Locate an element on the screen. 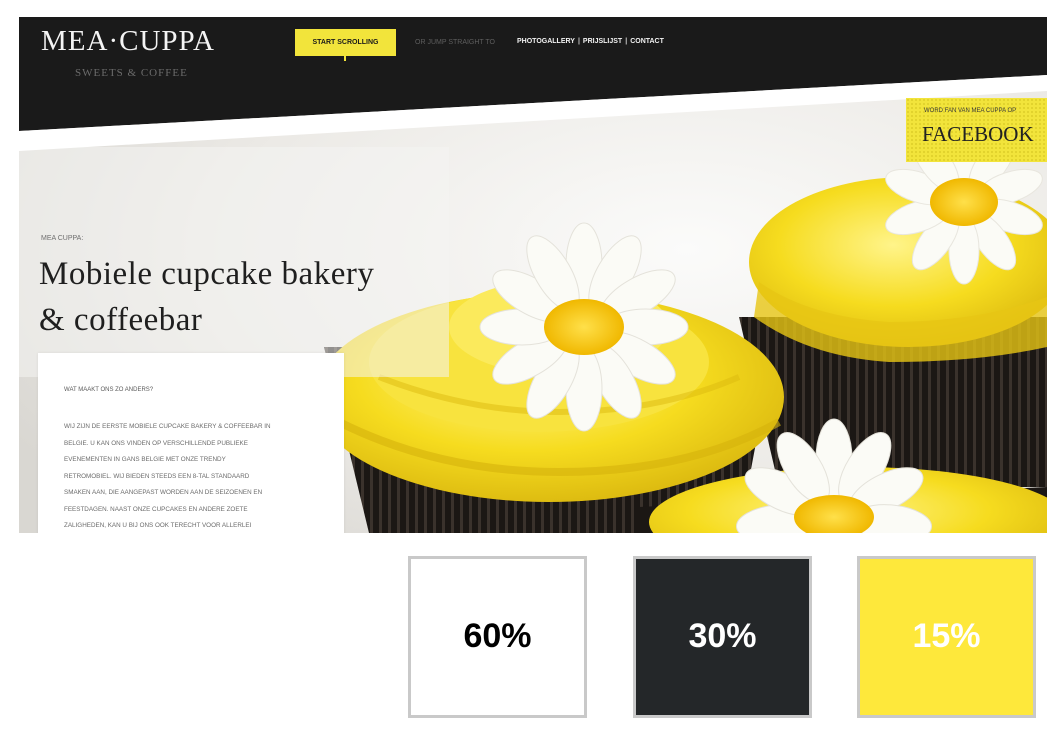 Image resolution: width=1047 pixels, height=745 pixels. swatch-percentage: 15% is located at coordinates (946, 636).